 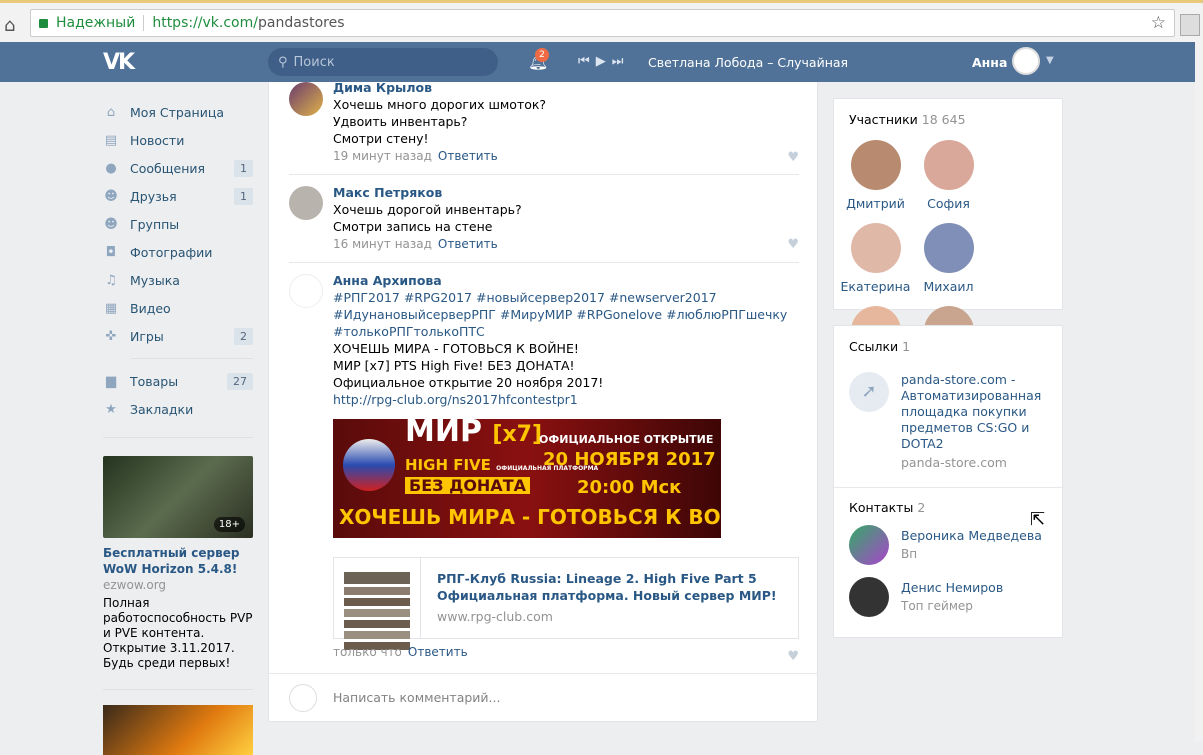 What do you see at coordinates (989, 62) in the screenshot?
I see `user-name: Анна` at bounding box center [989, 62].